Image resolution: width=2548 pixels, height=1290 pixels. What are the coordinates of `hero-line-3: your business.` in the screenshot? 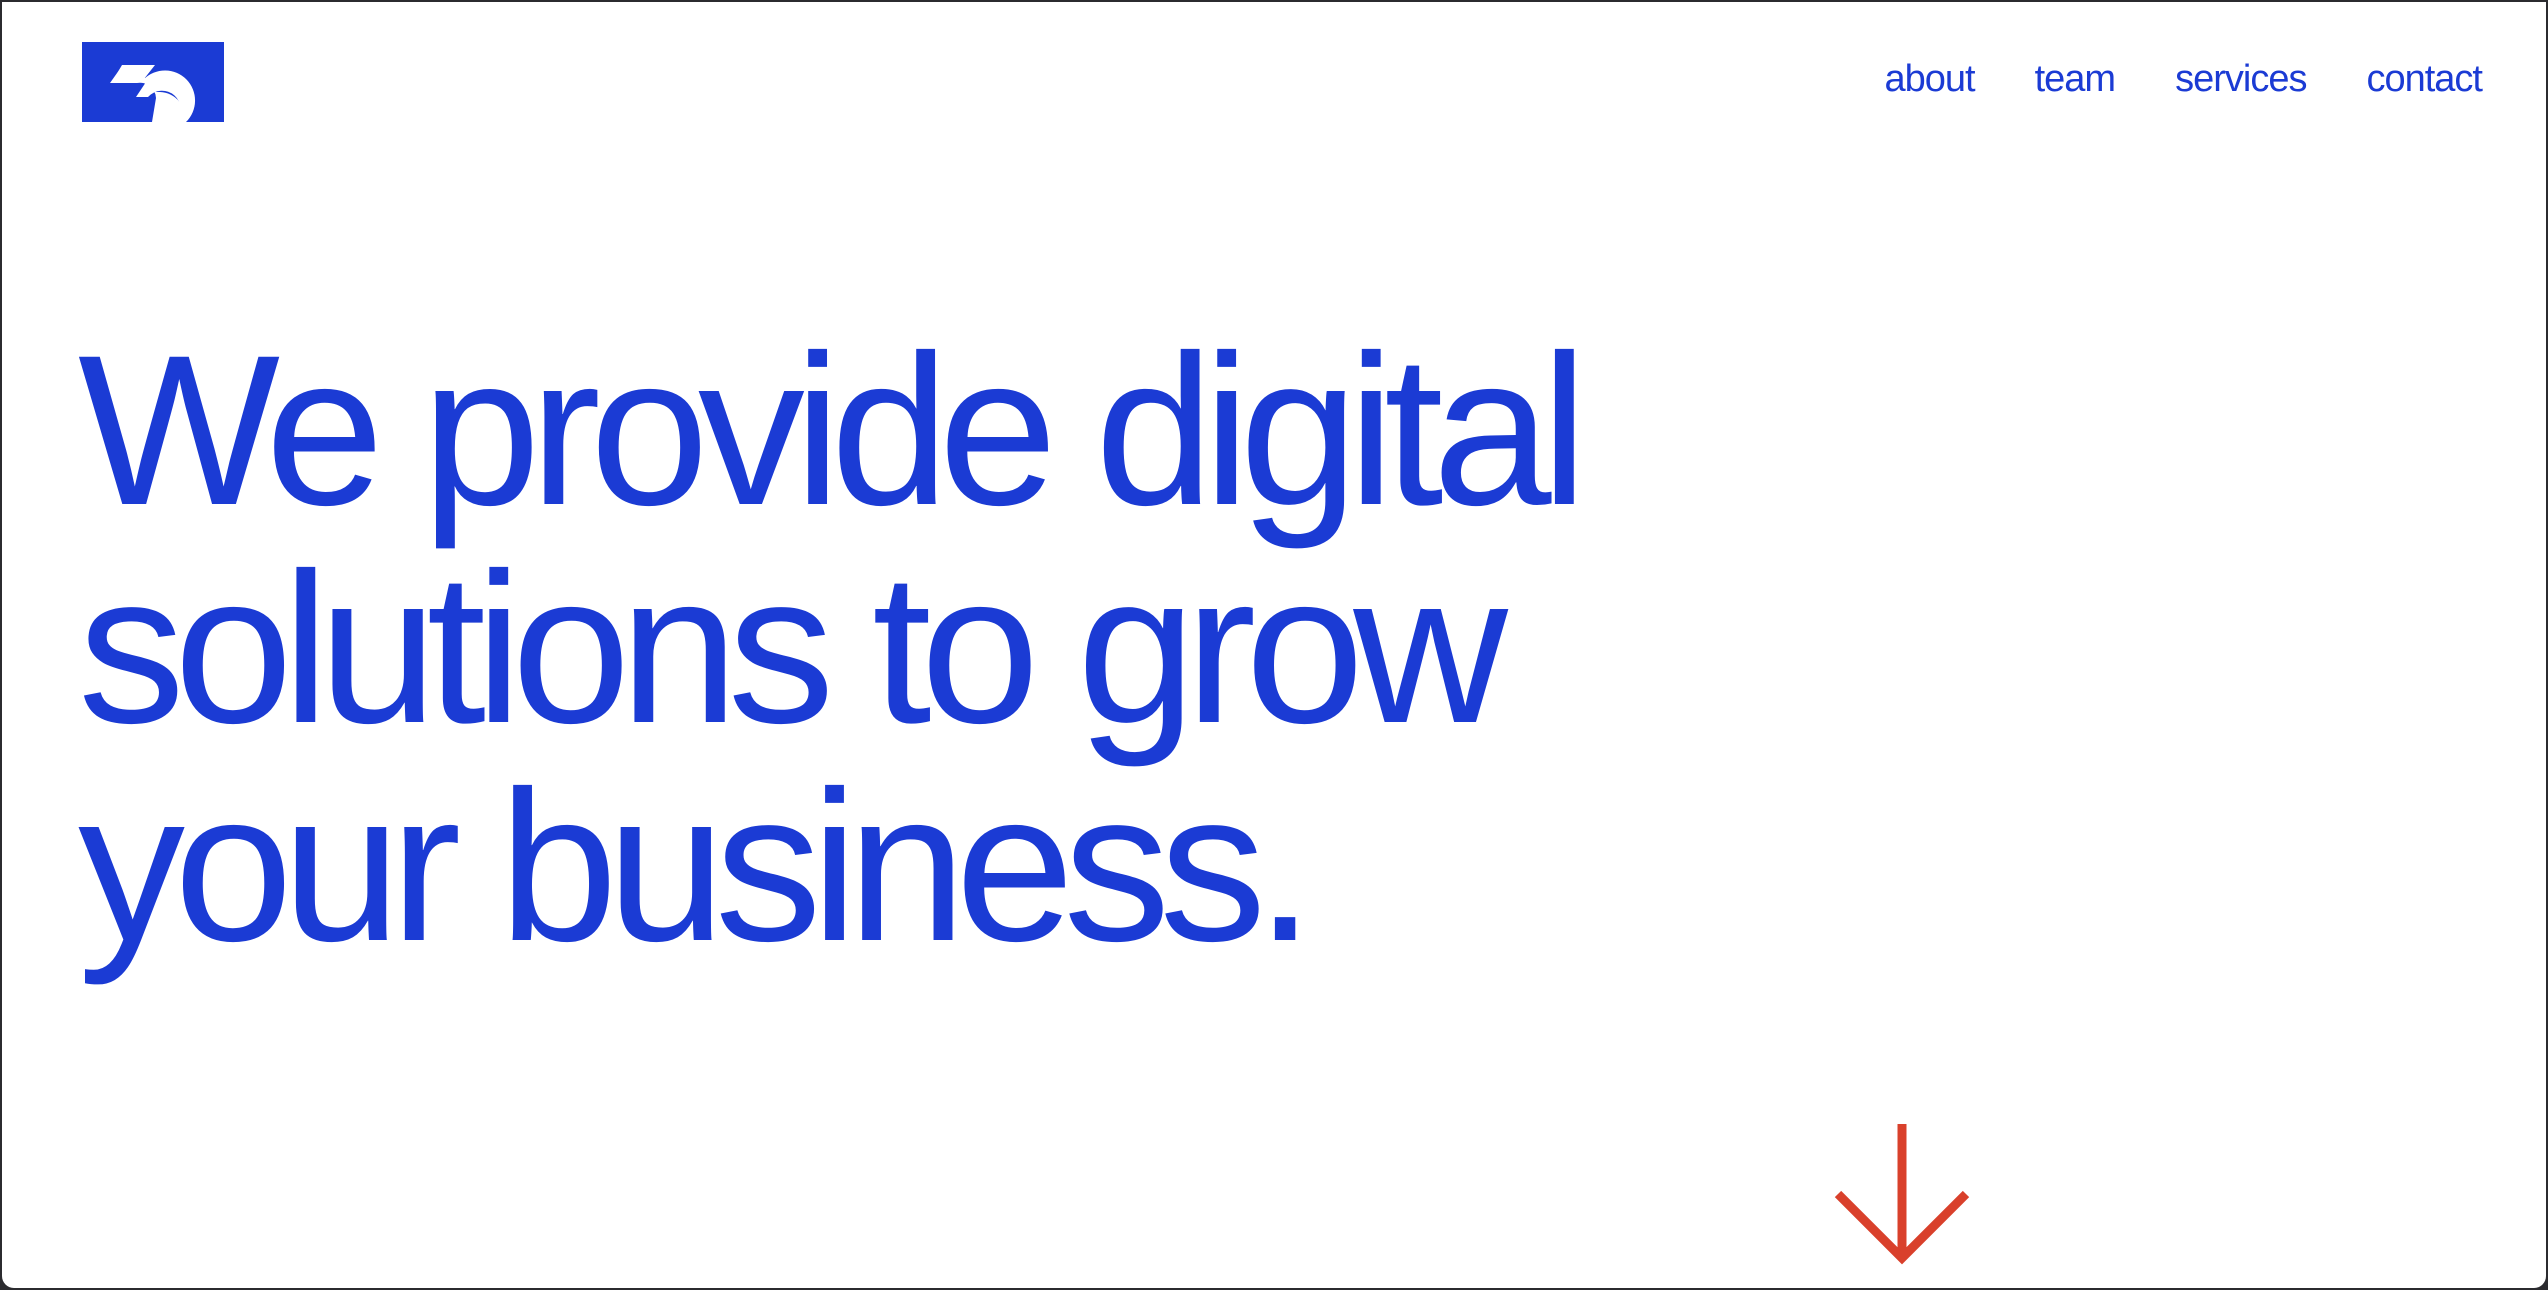 It's located at (696, 866).